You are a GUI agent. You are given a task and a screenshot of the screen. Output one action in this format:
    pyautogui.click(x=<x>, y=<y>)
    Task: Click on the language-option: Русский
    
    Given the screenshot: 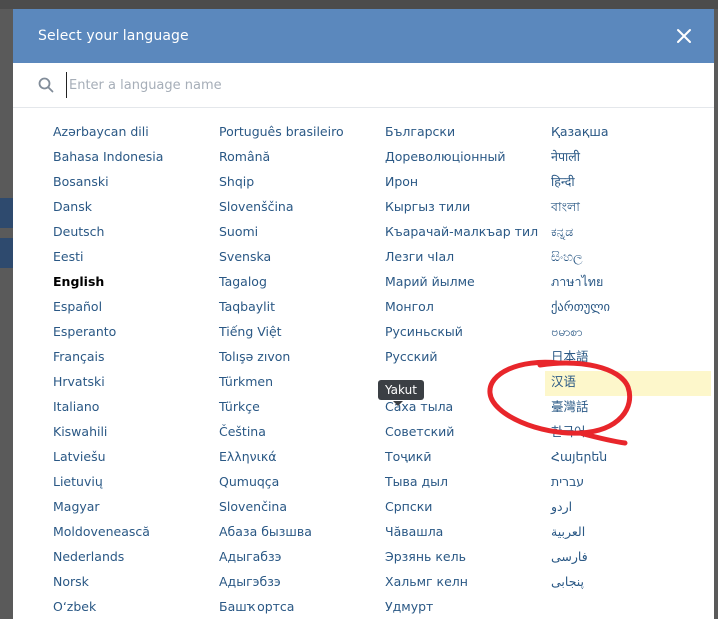 What is the action you would take?
    pyautogui.click(x=468, y=358)
    